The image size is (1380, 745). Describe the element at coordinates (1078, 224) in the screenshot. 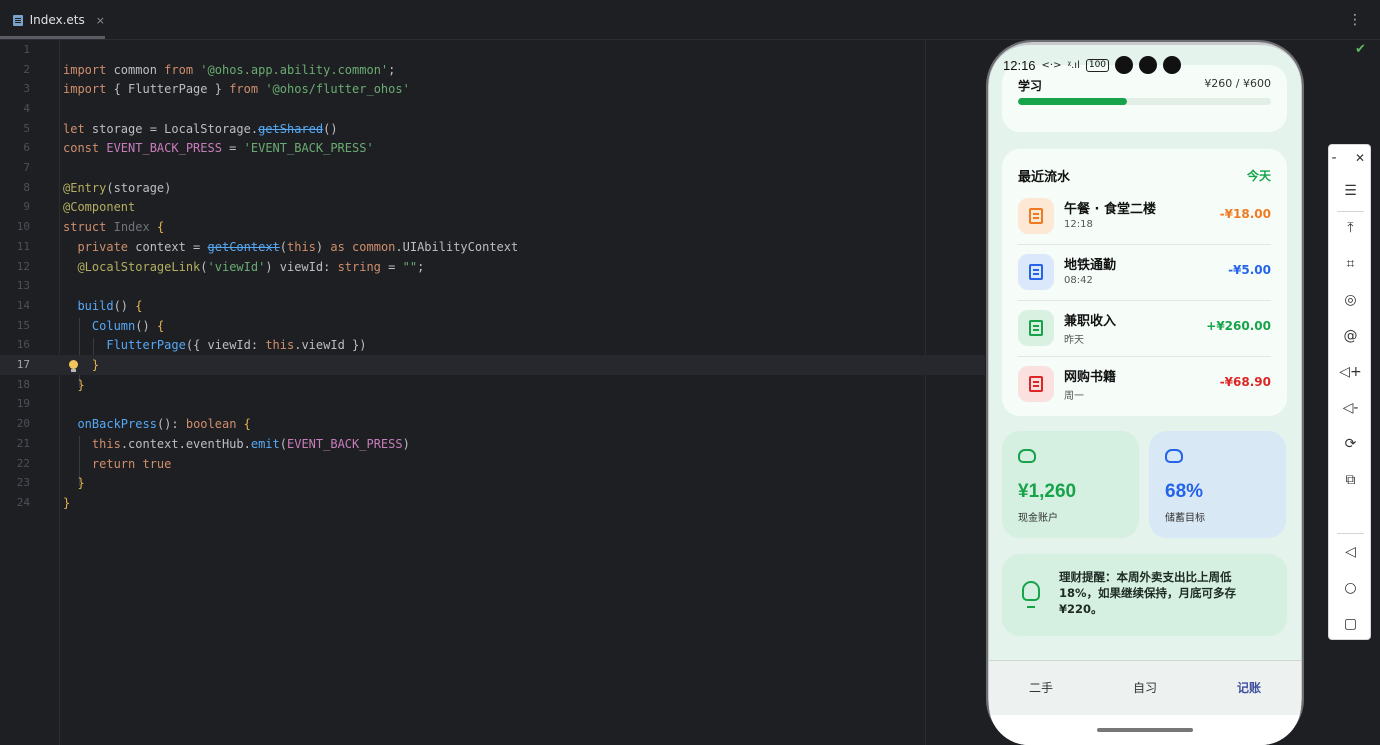

I see `transaction-time: 12:18` at that location.